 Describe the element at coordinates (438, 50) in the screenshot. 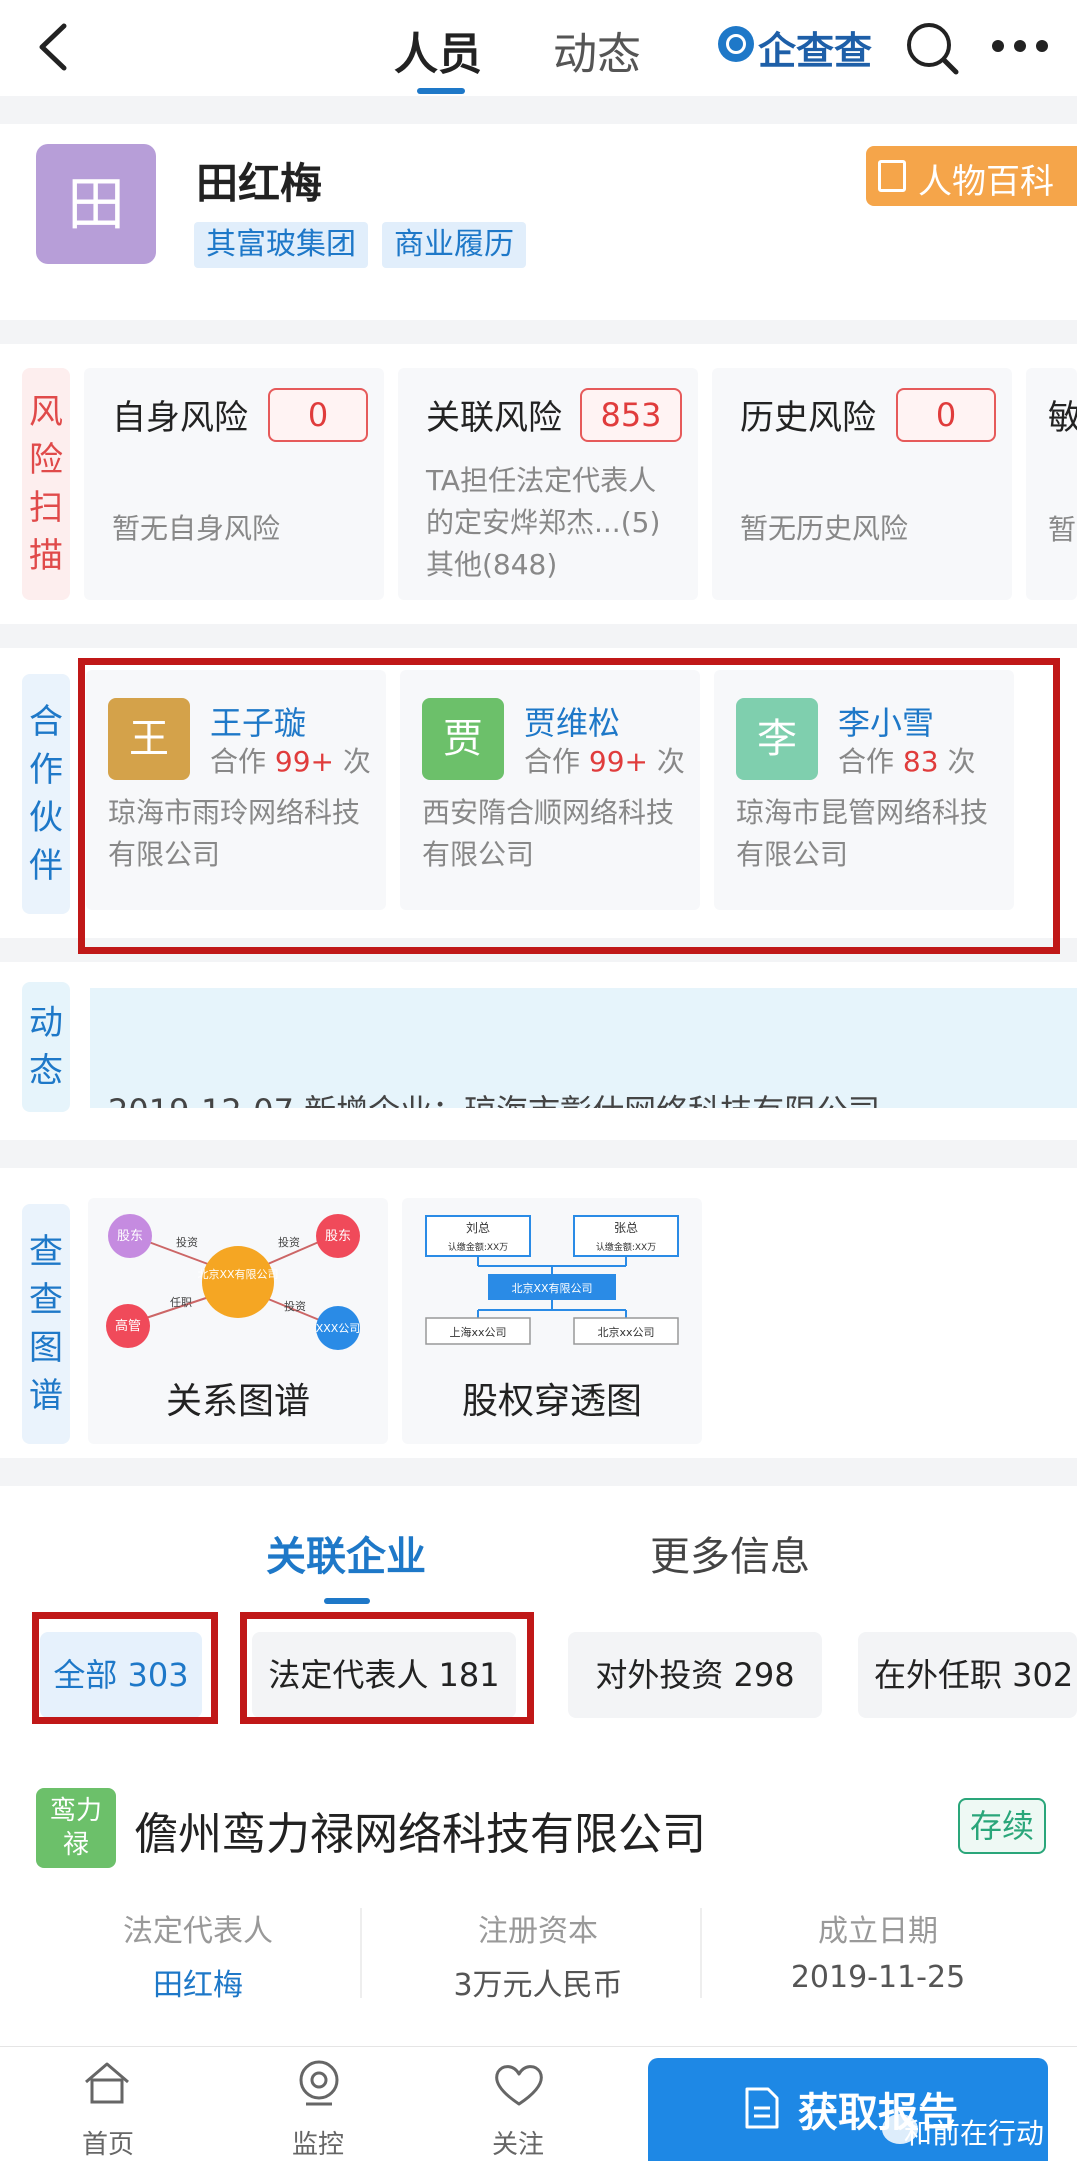

I see `tab-people: 人员` at that location.